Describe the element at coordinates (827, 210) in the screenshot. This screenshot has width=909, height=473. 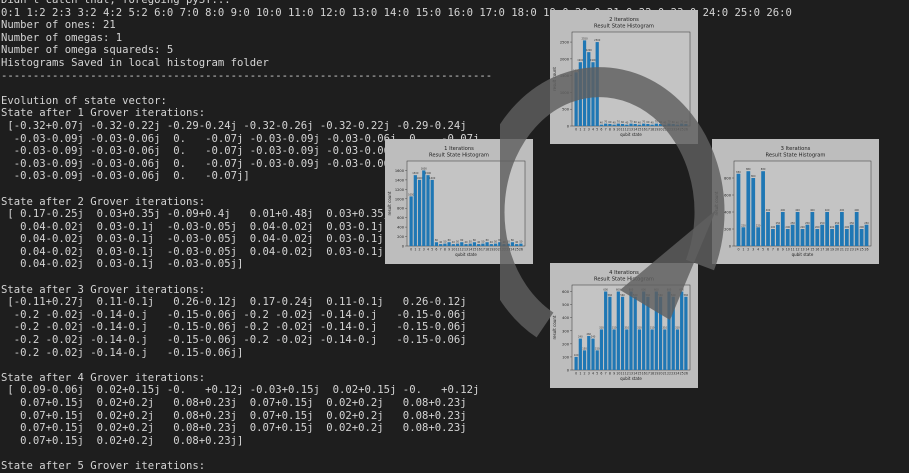
I see `bar-value-label: 400` at that location.